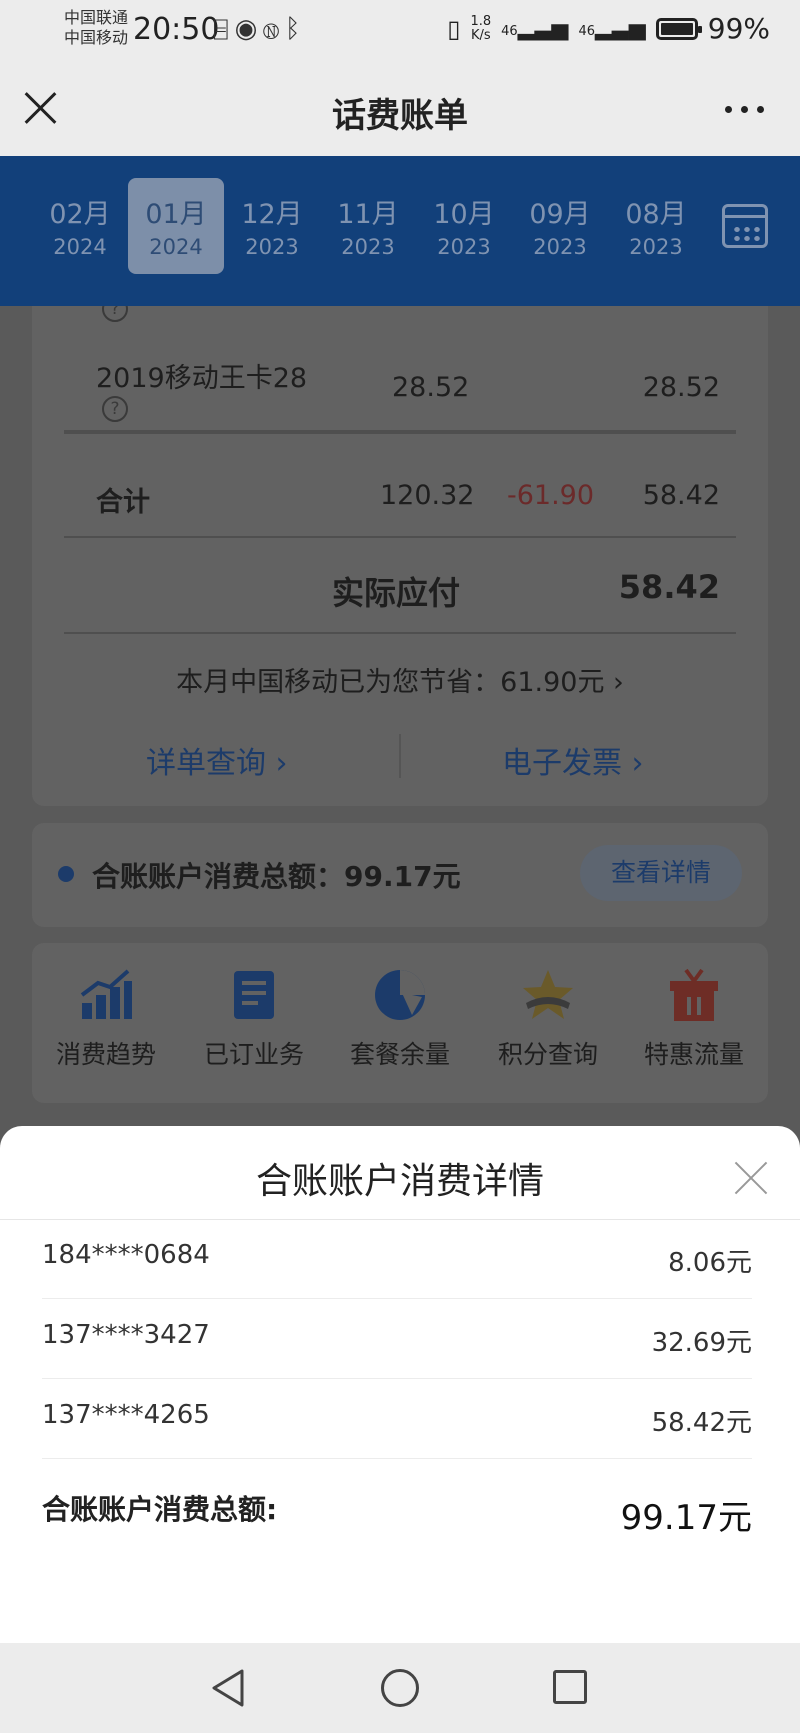 The width and height of the screenshot is (800, 1733). I want to click on net-speed: 1.8 K/s, so click(481, 28).